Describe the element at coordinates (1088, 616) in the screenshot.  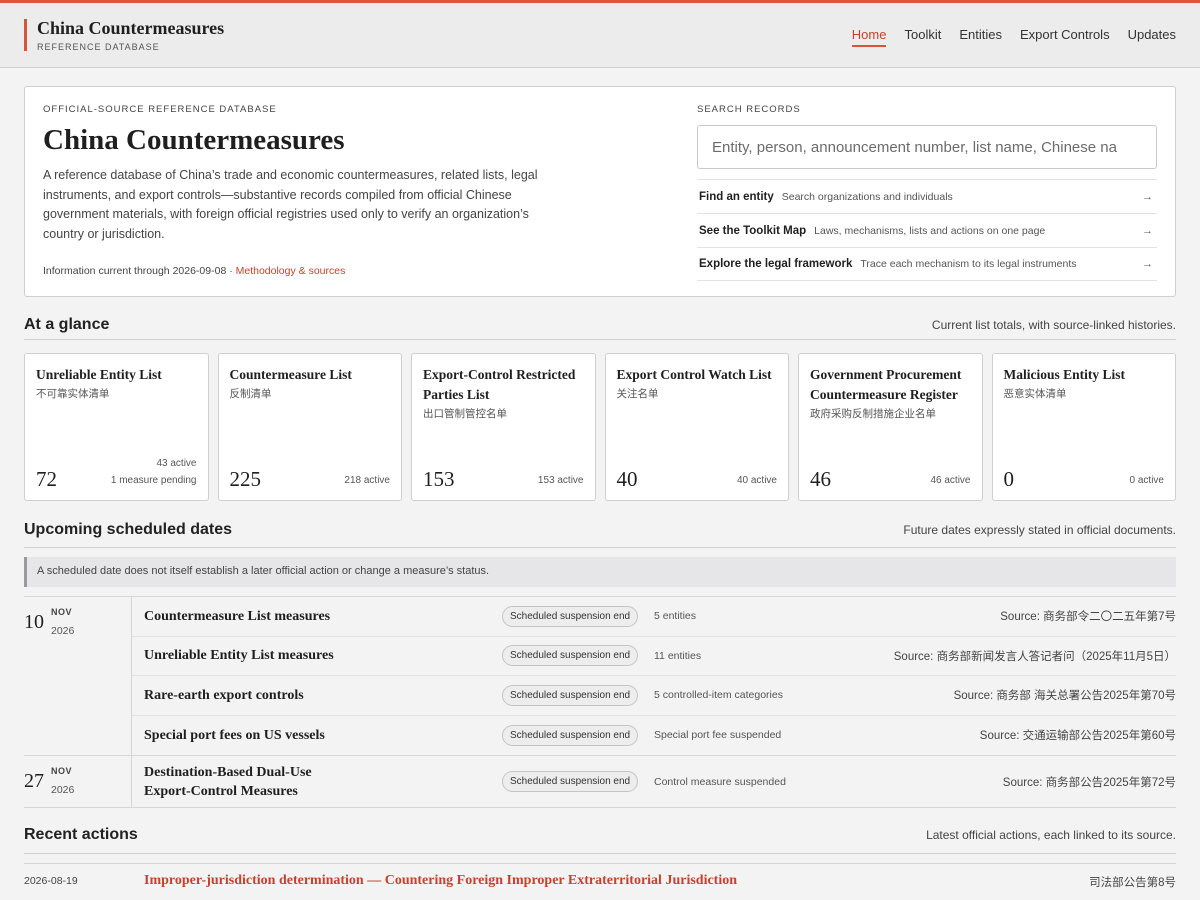
I see `schedule-row-source: Source: 商务部令二〇二五年第7号` at that location.